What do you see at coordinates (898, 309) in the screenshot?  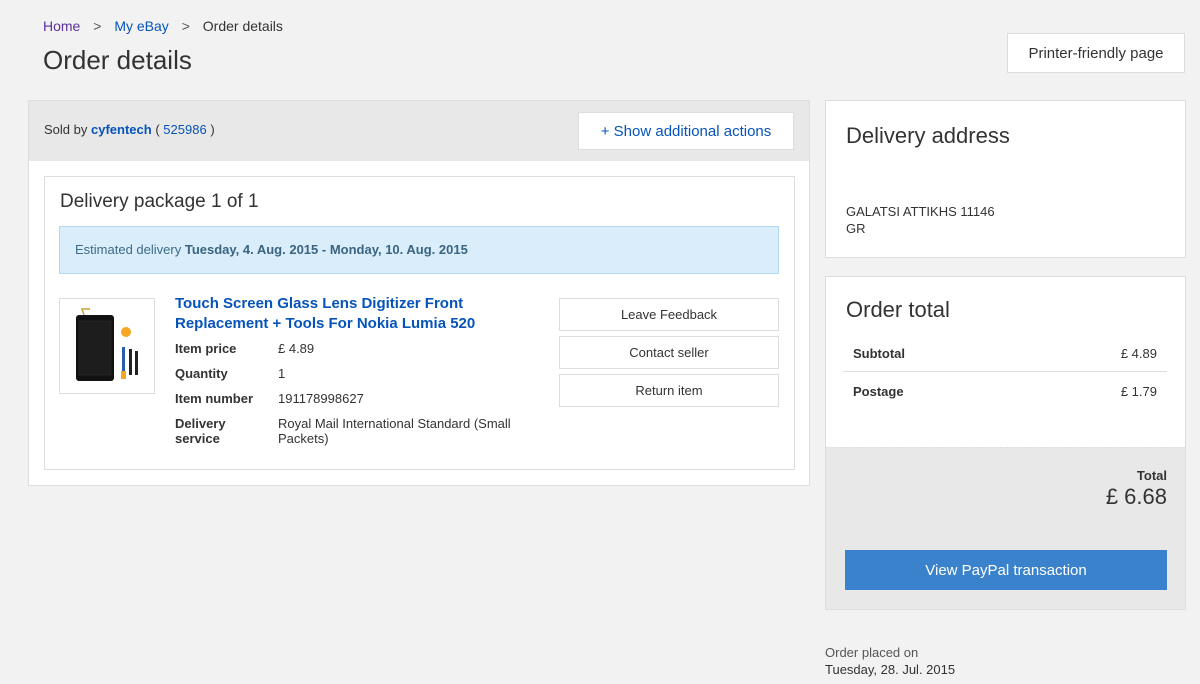 I see `order-total-heading: Order total` at bounding box center [898, 309].